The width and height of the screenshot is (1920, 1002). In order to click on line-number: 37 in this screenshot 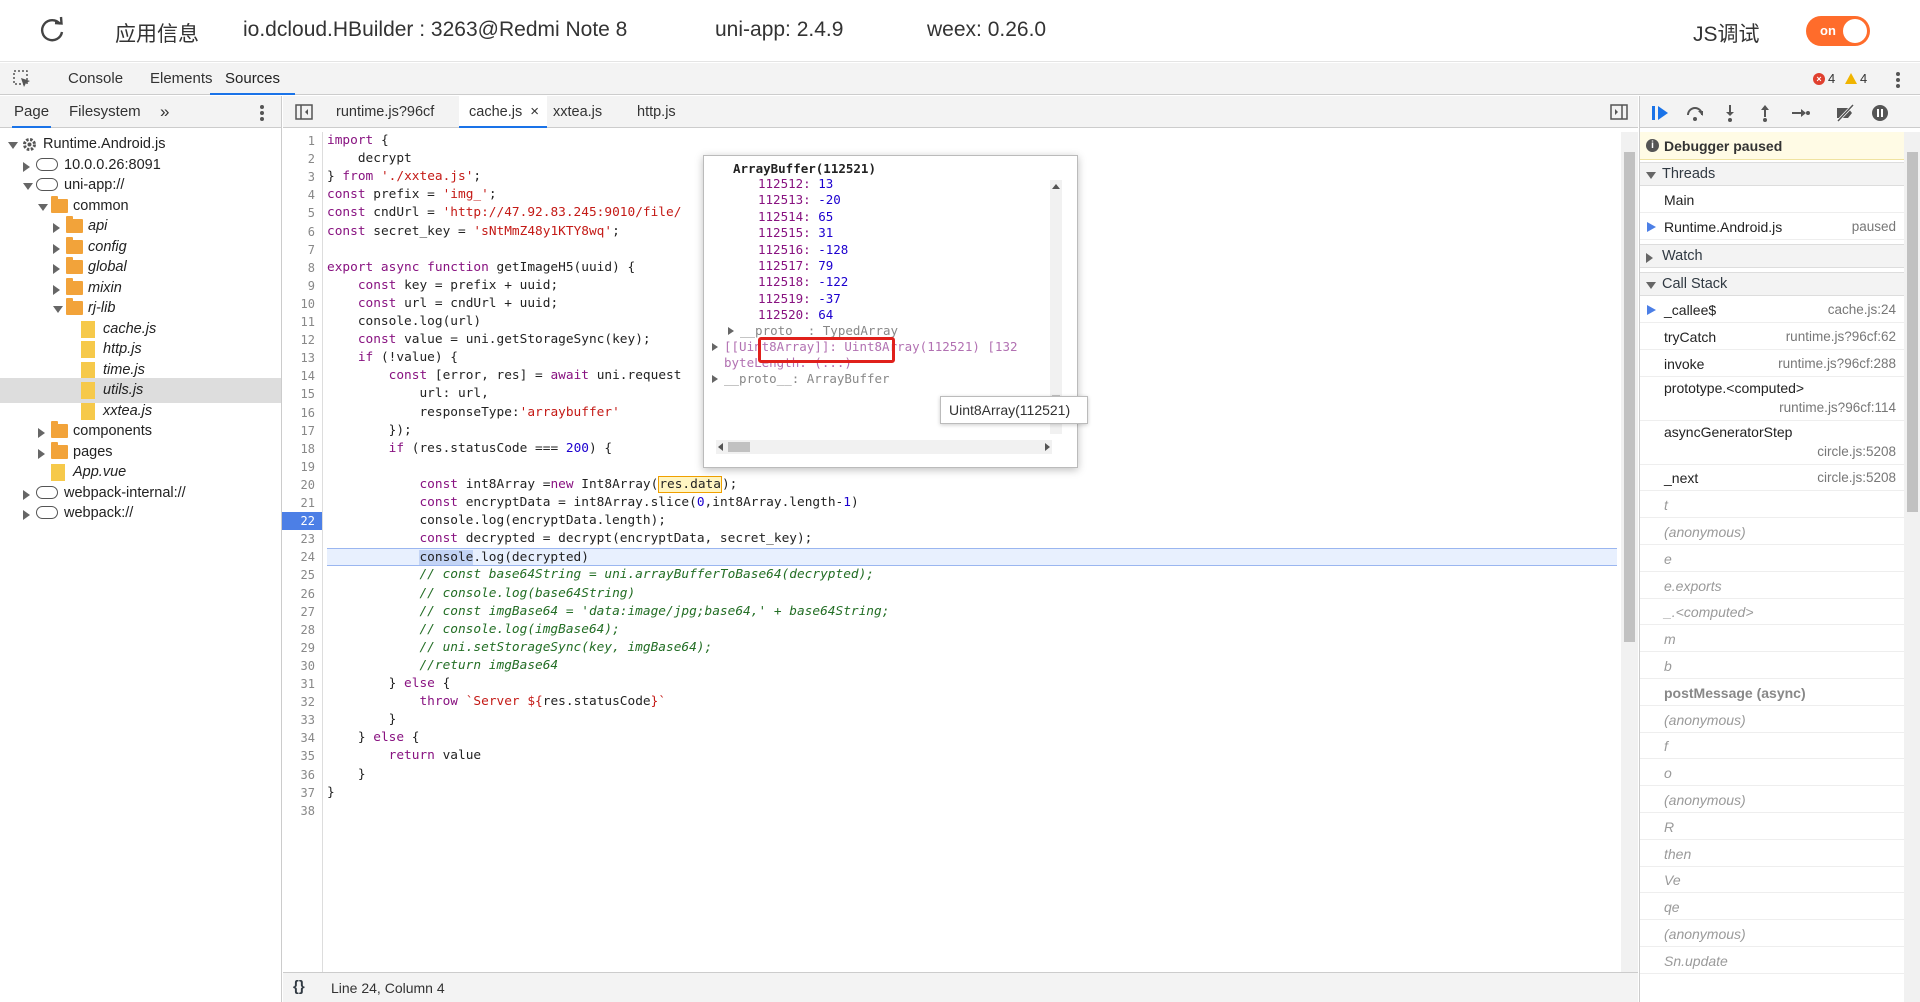, I will do `click(297, 793)`.